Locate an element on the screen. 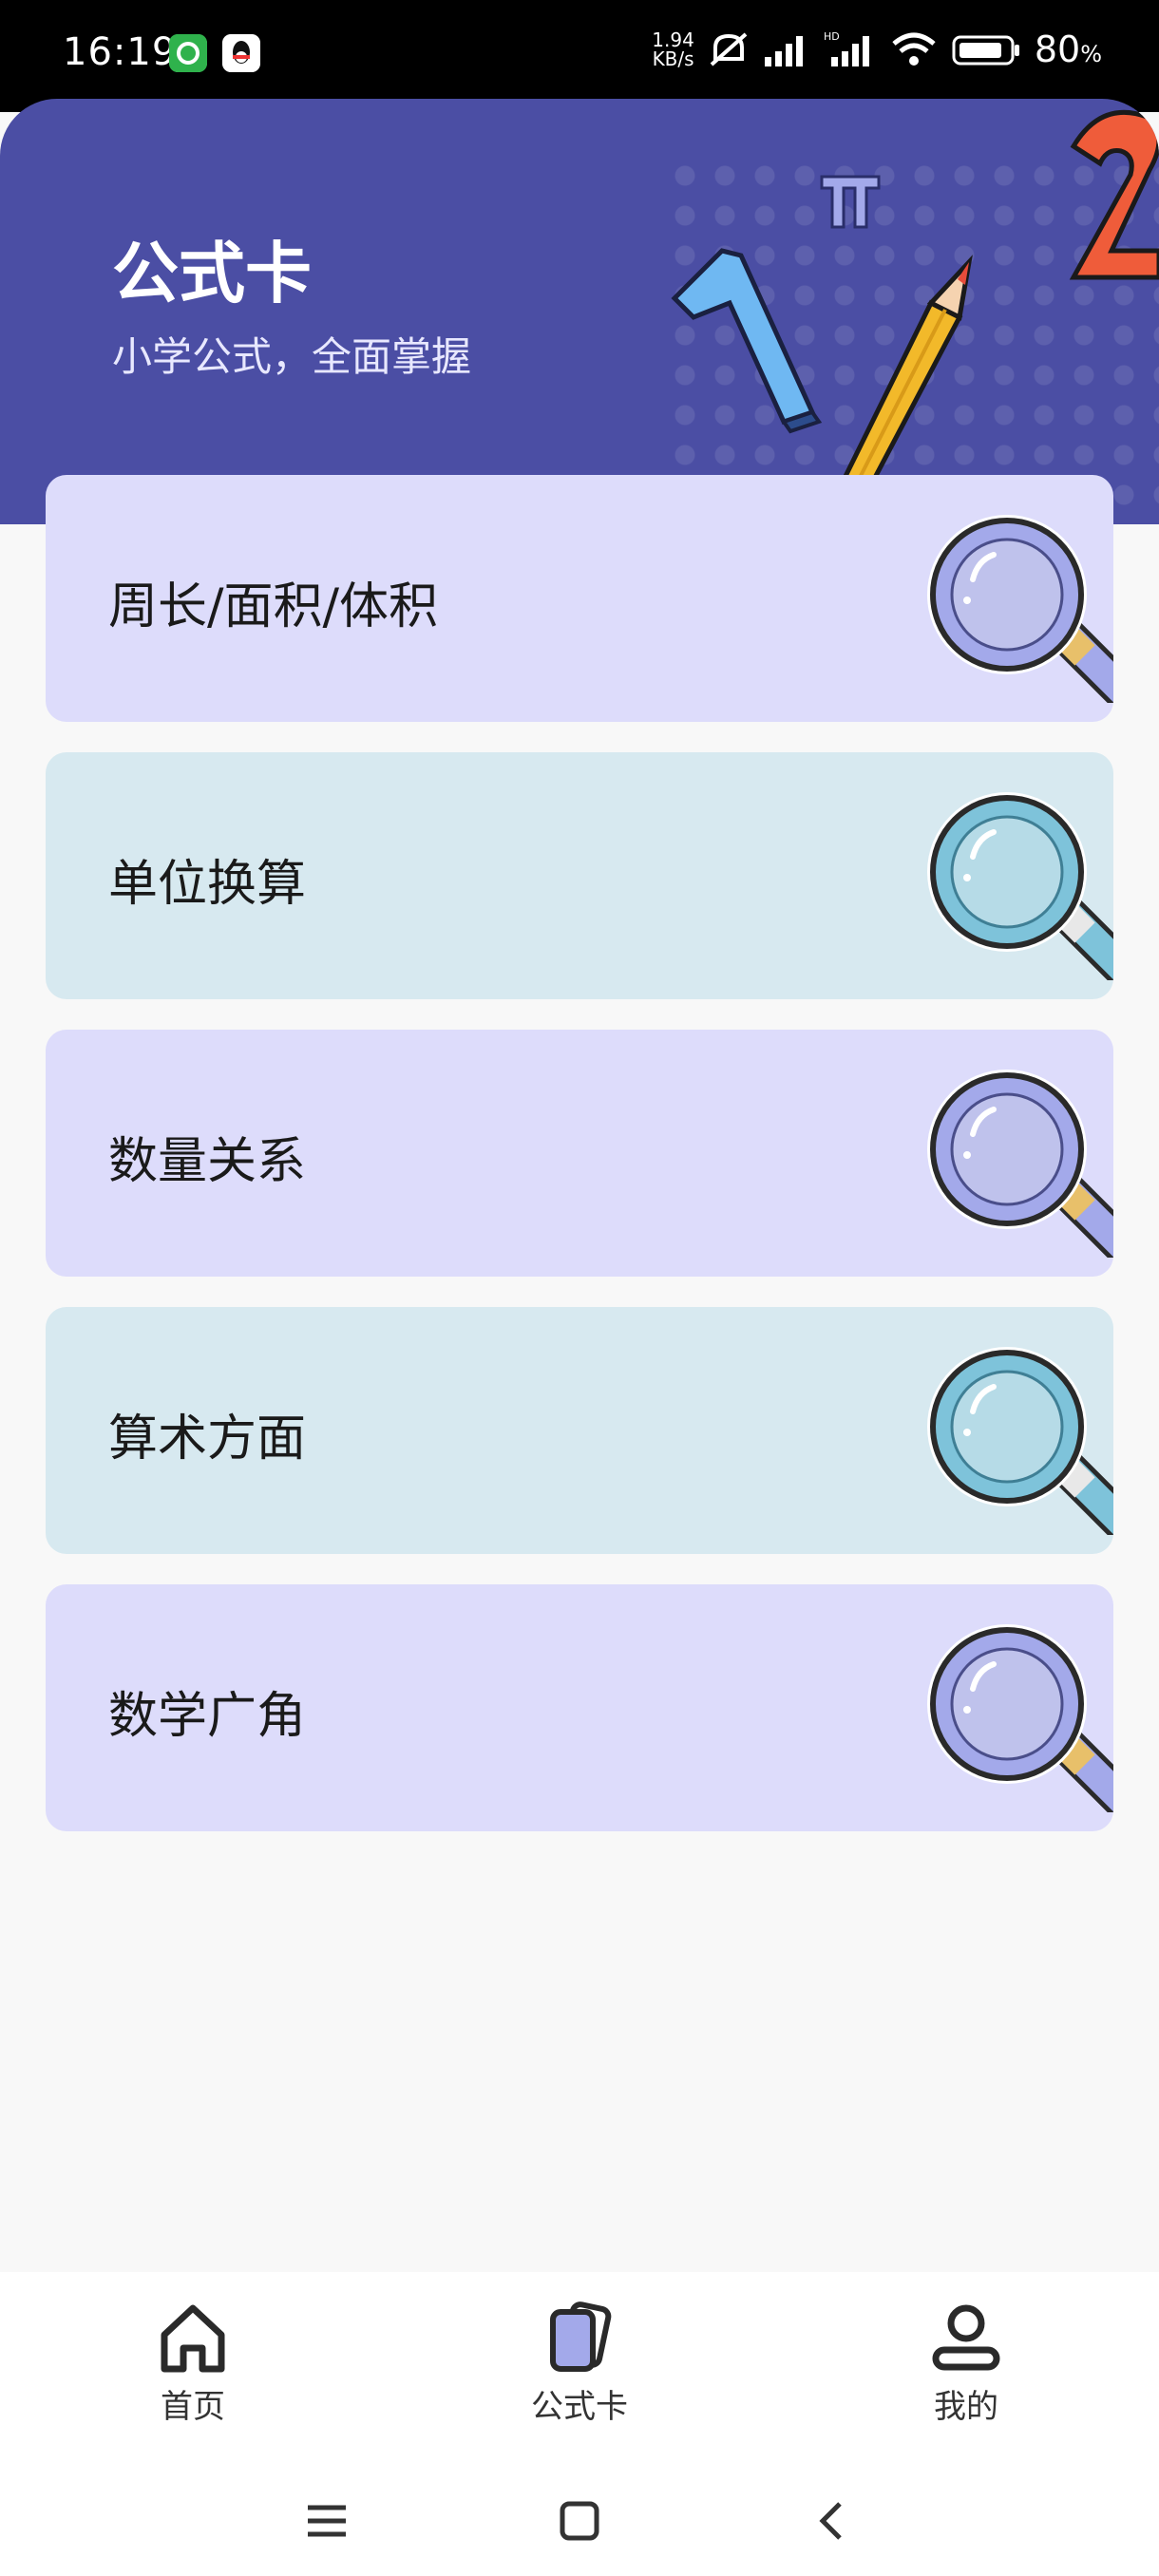 This screenshot has width=1159, height=2576. nav-label-mine: 我的 is located at coordinates (966, 2407).